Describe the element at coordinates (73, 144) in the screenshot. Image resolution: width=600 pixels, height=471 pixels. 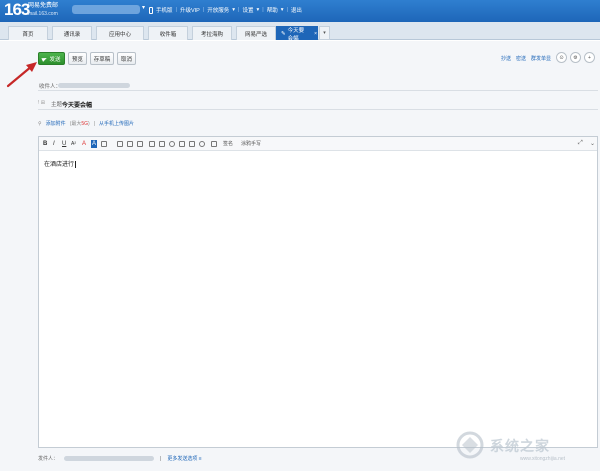
I see `font-size-button: A²` at that location.